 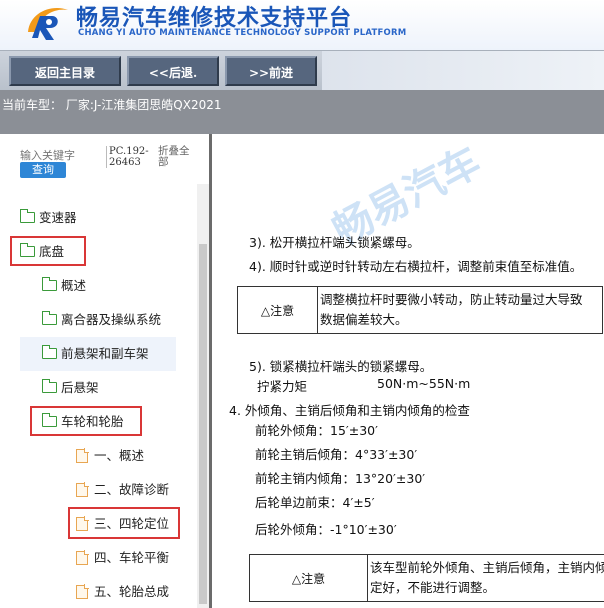 What do you see at coordinates (340, 478) in the screenshot?
I see `spec-front-kpi: 前轮主销内倾角：13°20′±30′` at bounding box center [340, 478].